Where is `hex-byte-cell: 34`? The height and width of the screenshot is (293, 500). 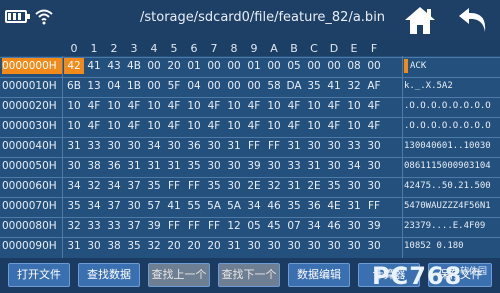 hex-byte-cell: 34 is located at coordinates (94, 206).